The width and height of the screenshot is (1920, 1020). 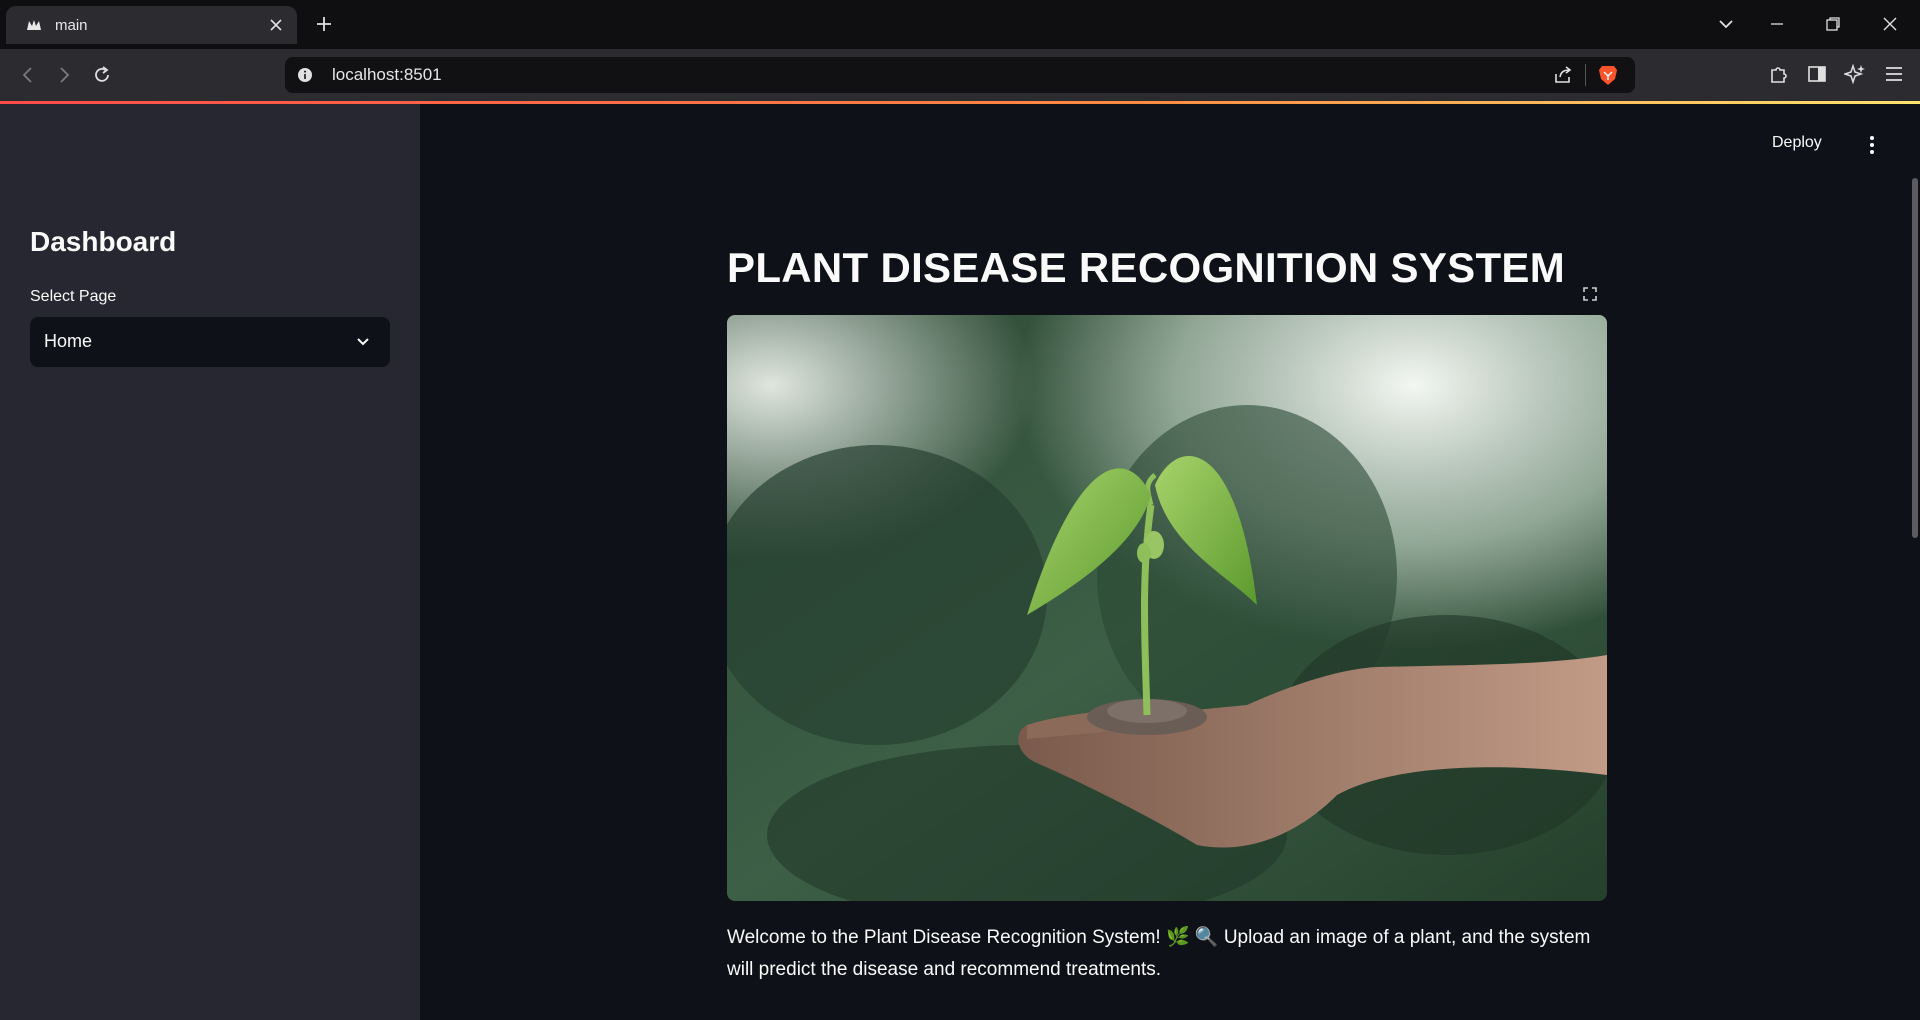 I want to click on tab-title: main, so click(x=71, y=25).